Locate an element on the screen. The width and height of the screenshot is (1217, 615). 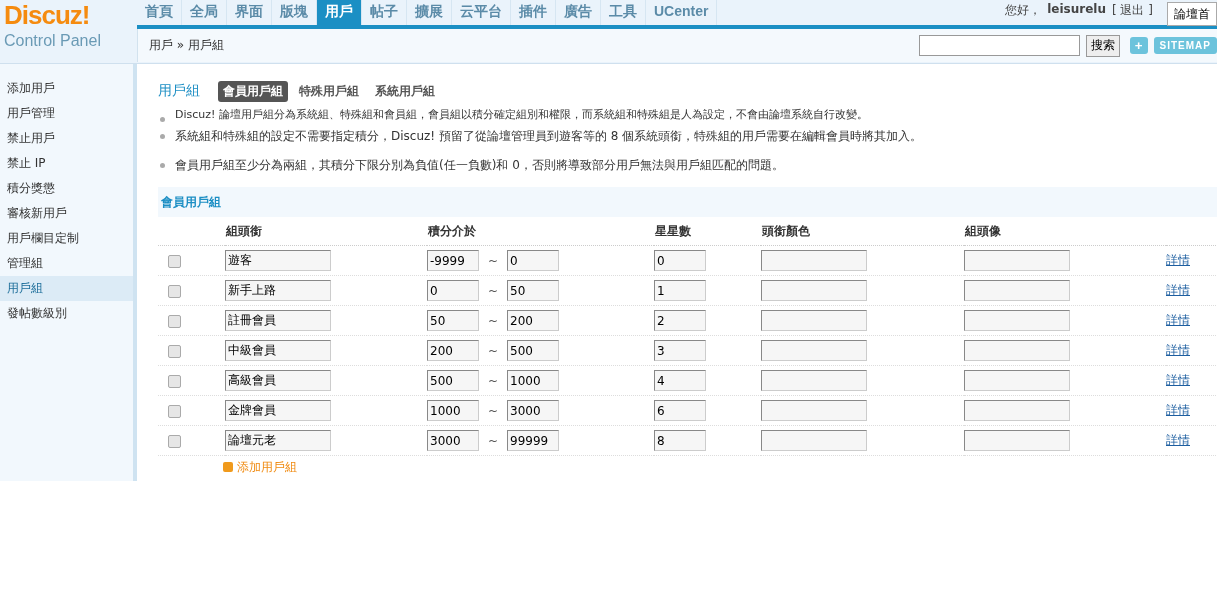
min-credit-field: -9999 is located at coordinates (453, 260).